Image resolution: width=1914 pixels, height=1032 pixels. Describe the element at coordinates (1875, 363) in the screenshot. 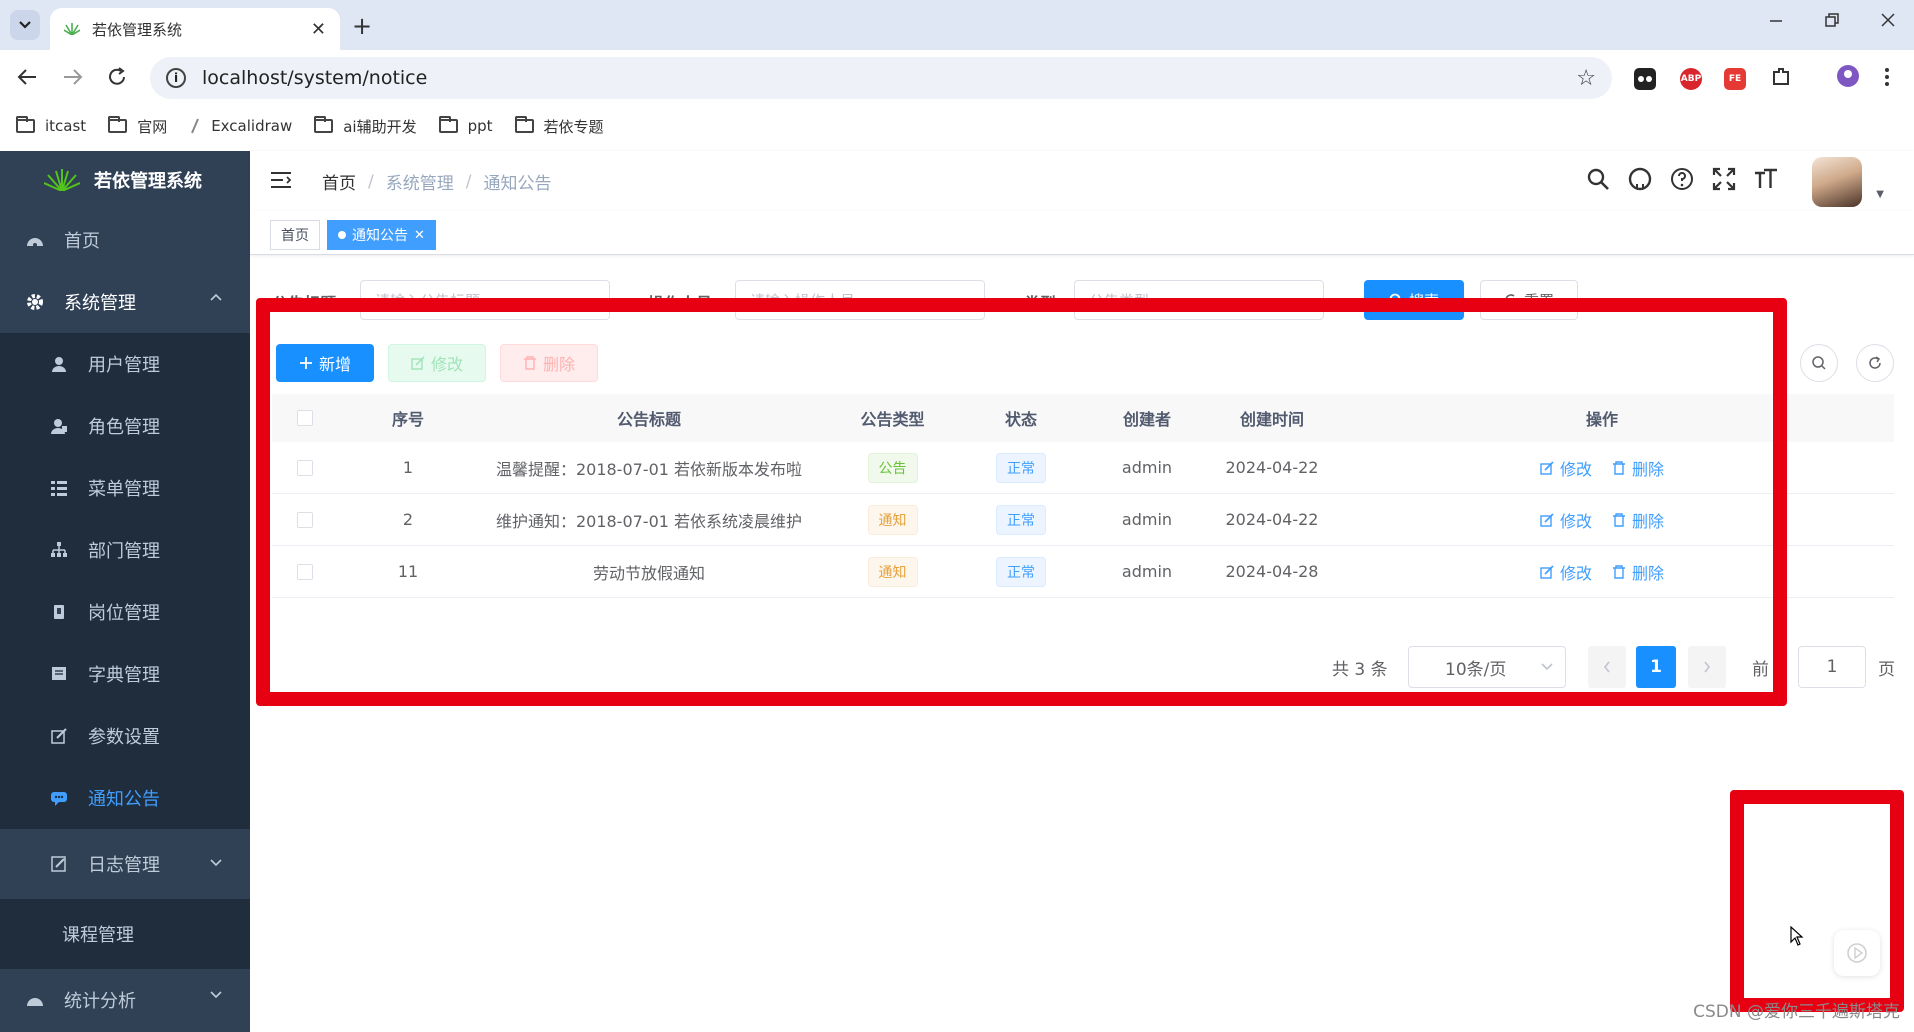

I see `refresh-button` at that location.